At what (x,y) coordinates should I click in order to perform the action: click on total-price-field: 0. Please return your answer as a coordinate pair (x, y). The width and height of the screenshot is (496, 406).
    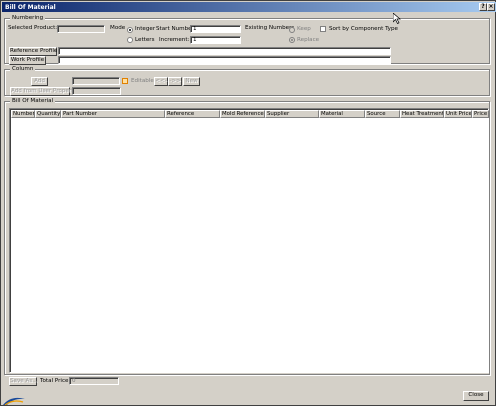
    Looking at the image, I should click on (94, 381).